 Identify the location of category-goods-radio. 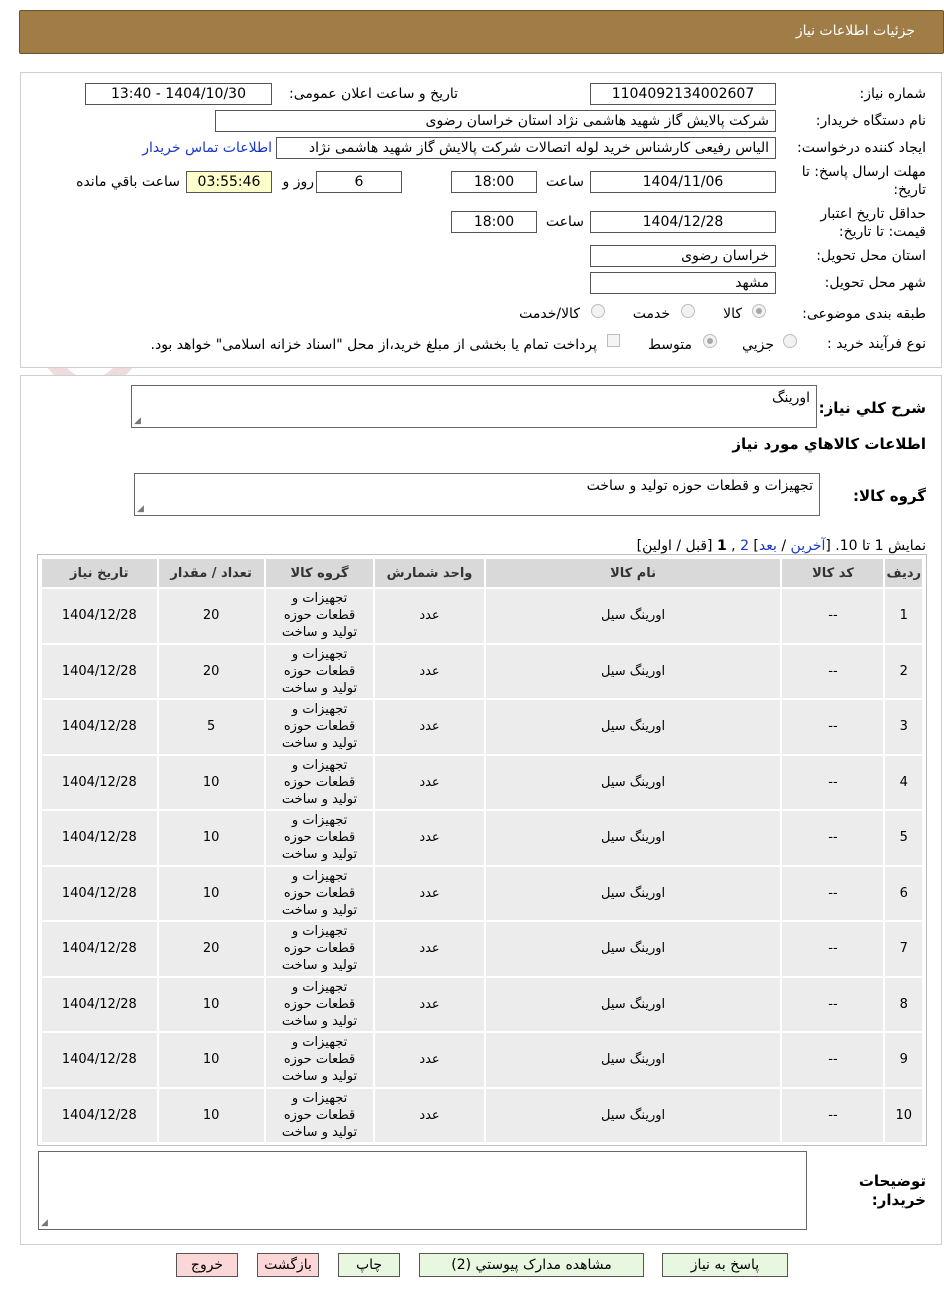
(759, 311).